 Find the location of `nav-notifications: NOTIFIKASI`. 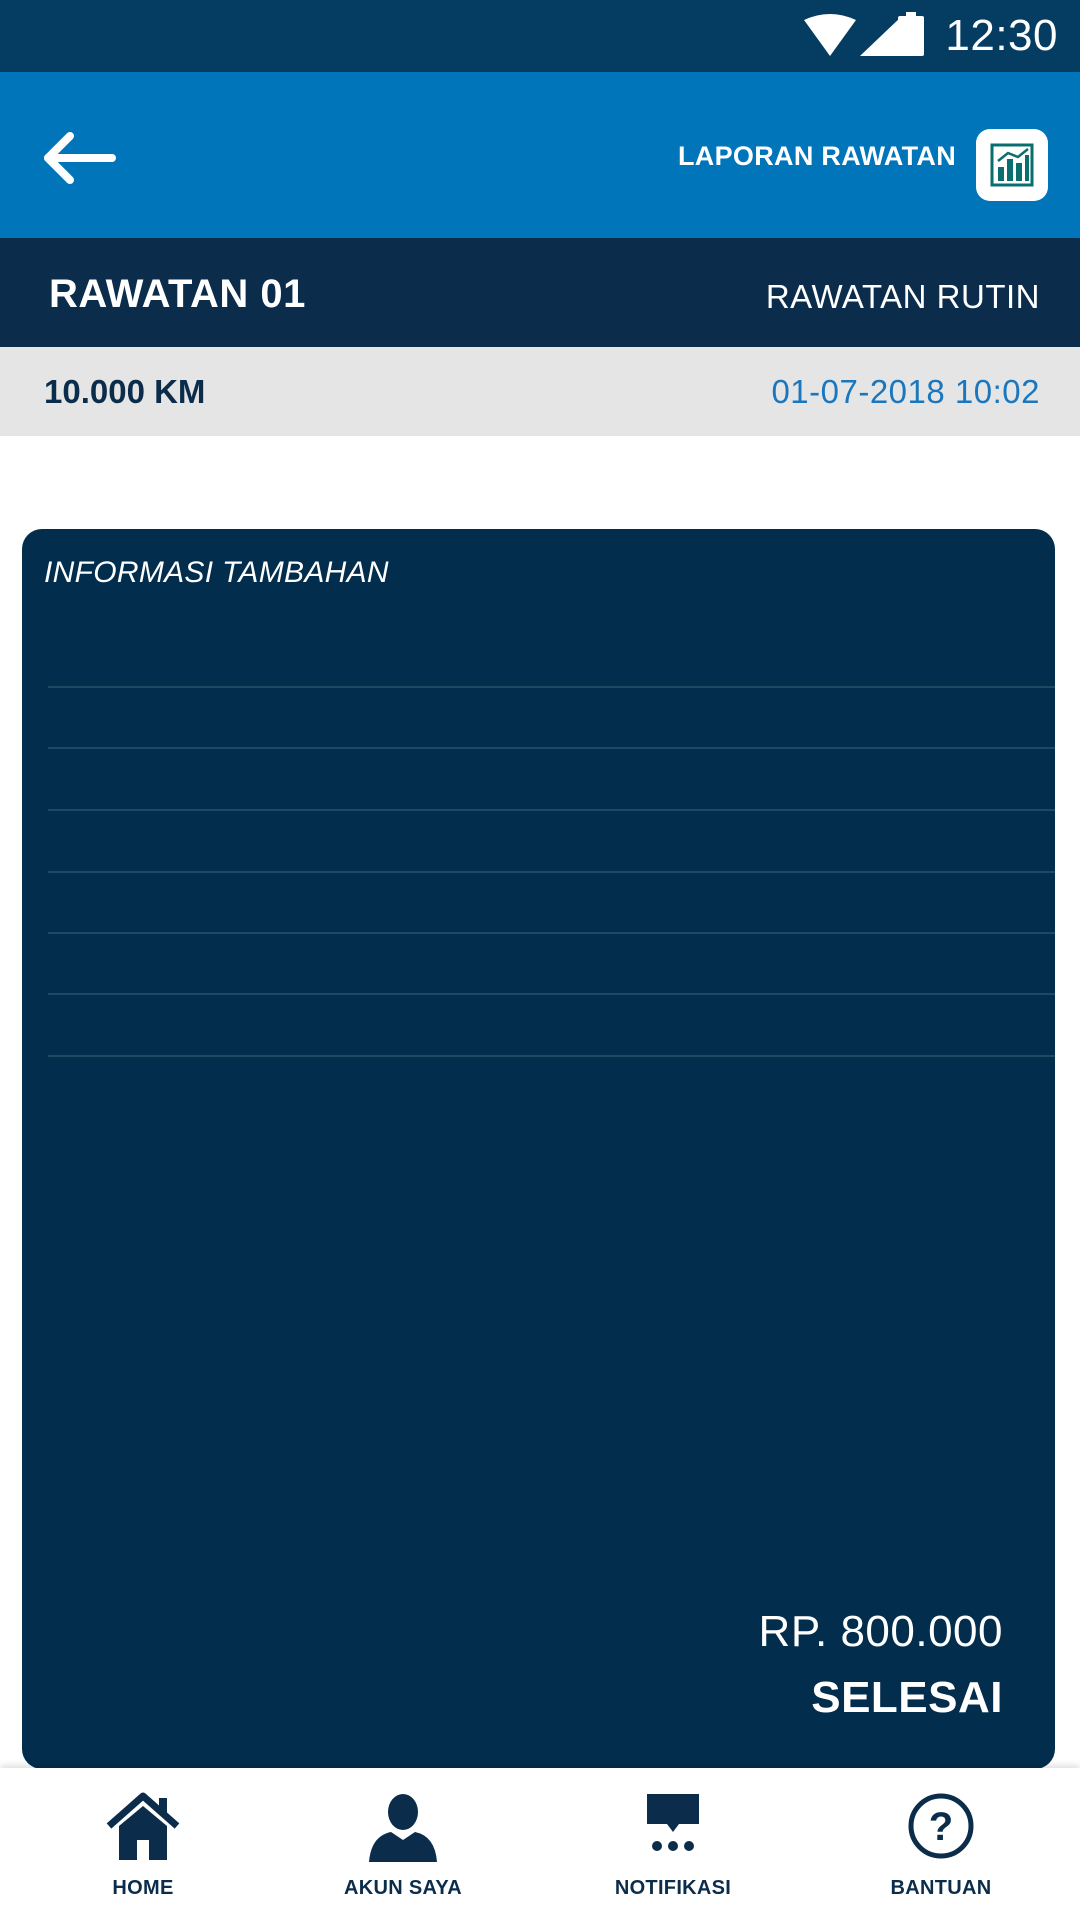

nav-notifications: NOTIFIKASI is located at coordinates (673, 1844).